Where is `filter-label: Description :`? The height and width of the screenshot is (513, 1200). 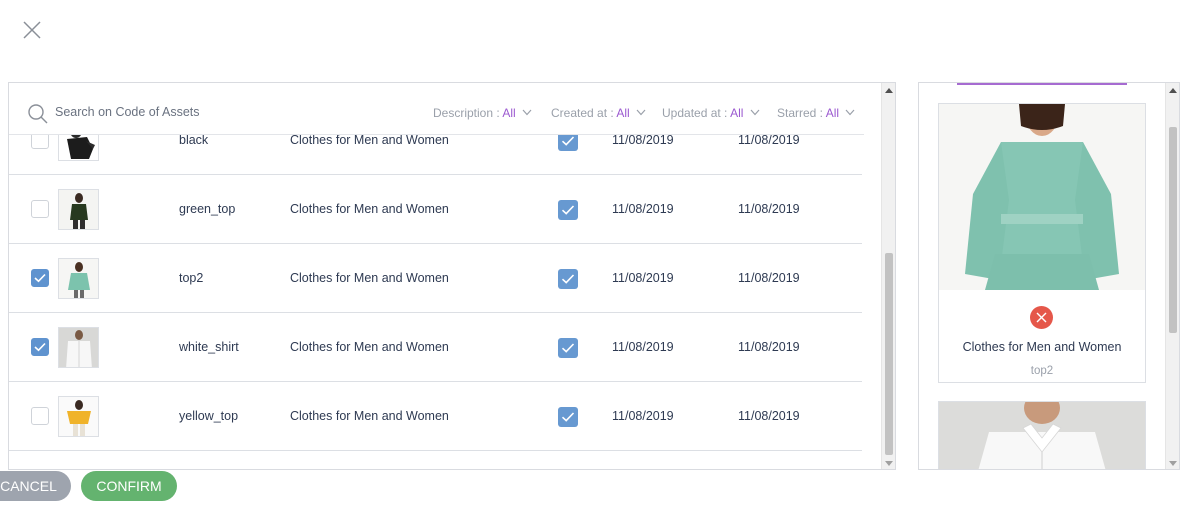 filter-label: Description : is located at coordinates (466, 113).